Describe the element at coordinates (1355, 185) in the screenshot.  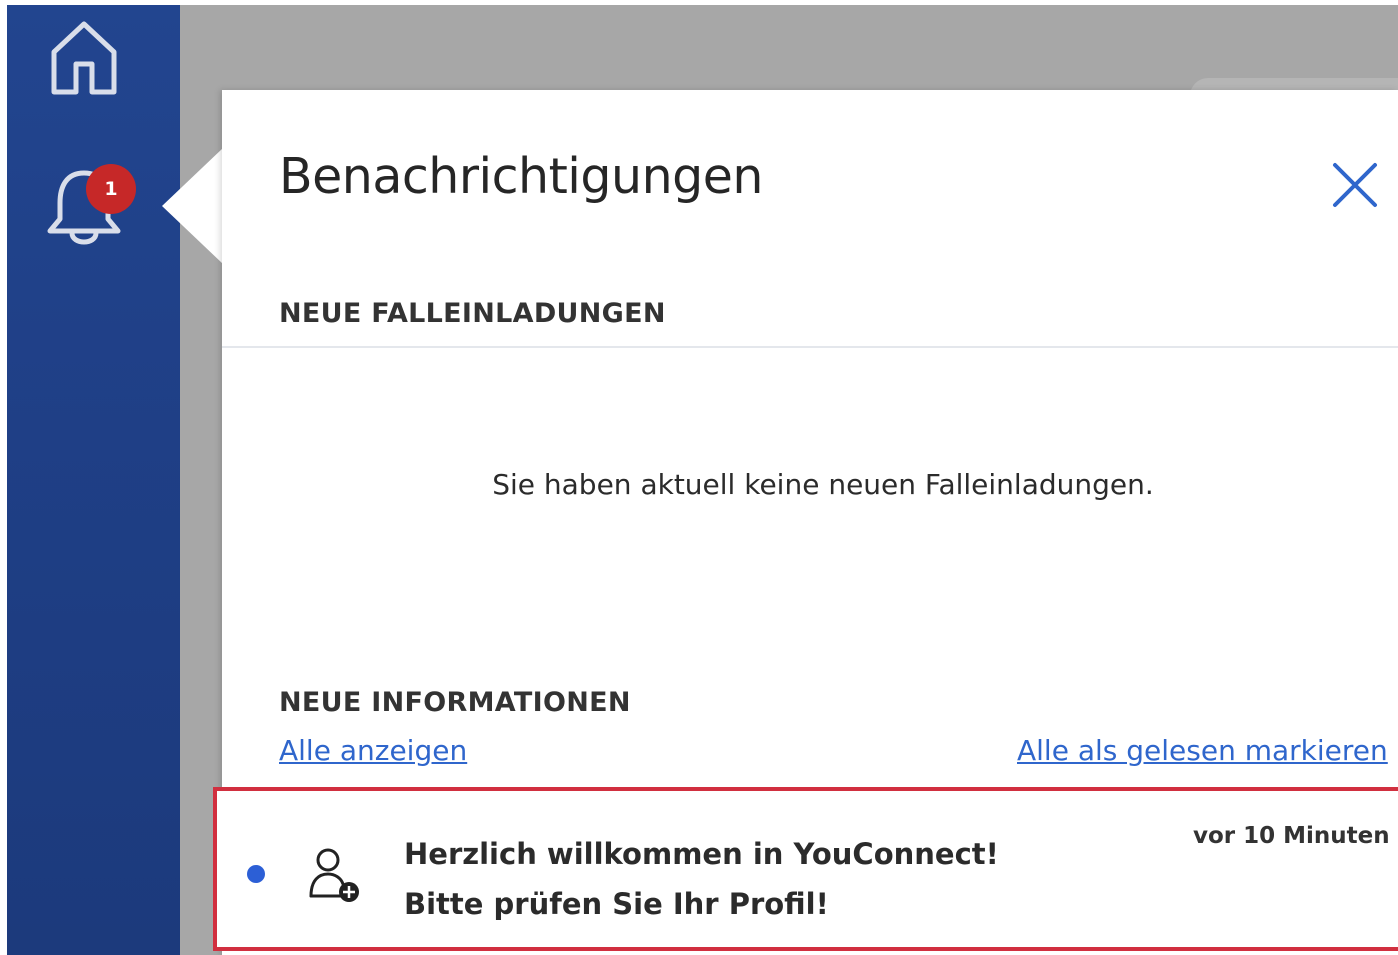
I see `close-icon` at that location.